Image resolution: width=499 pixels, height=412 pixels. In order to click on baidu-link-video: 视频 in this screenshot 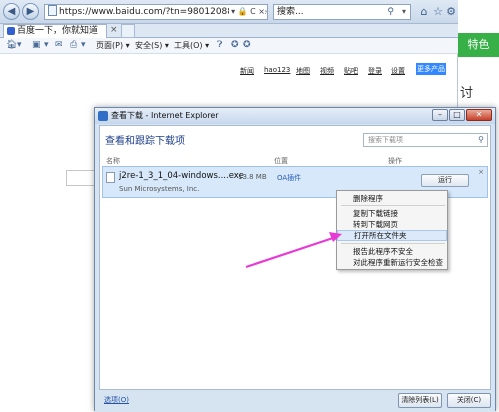, I will do `click(327, 71)`.